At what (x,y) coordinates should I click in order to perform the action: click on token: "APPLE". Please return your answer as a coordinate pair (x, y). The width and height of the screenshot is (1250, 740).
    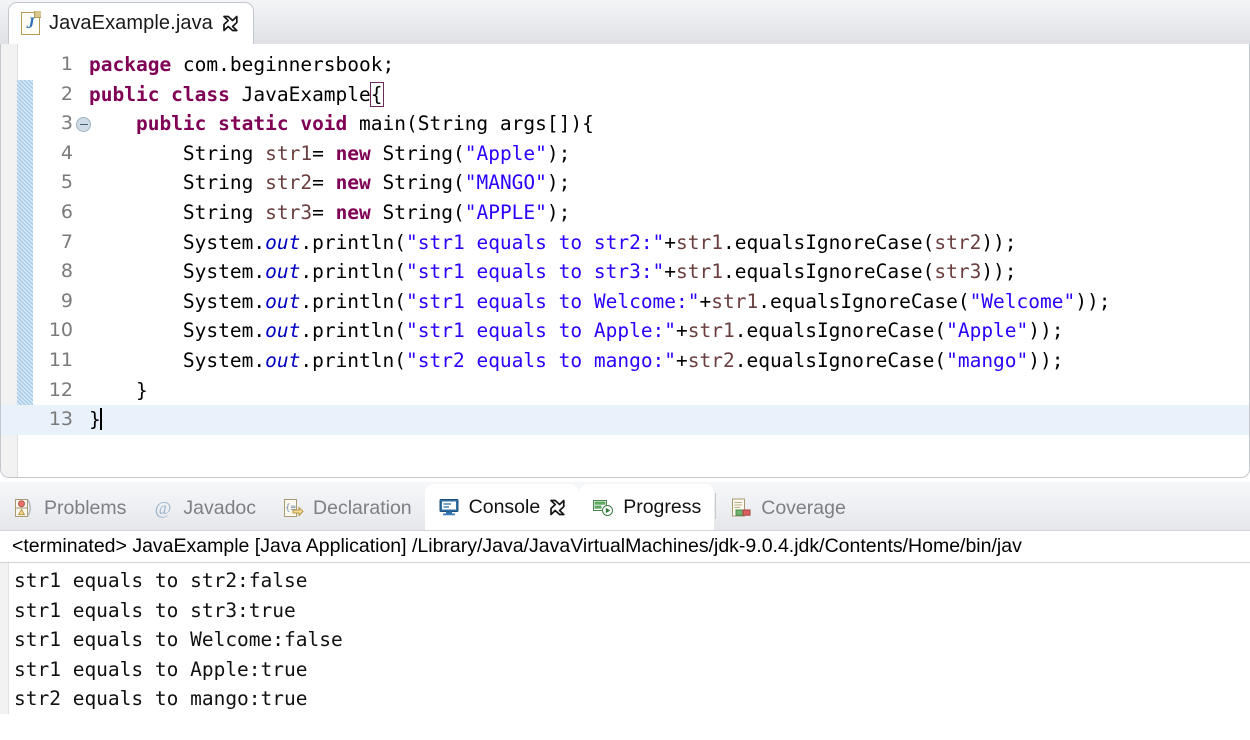
    Looking at the image, I should click on (505, 212).